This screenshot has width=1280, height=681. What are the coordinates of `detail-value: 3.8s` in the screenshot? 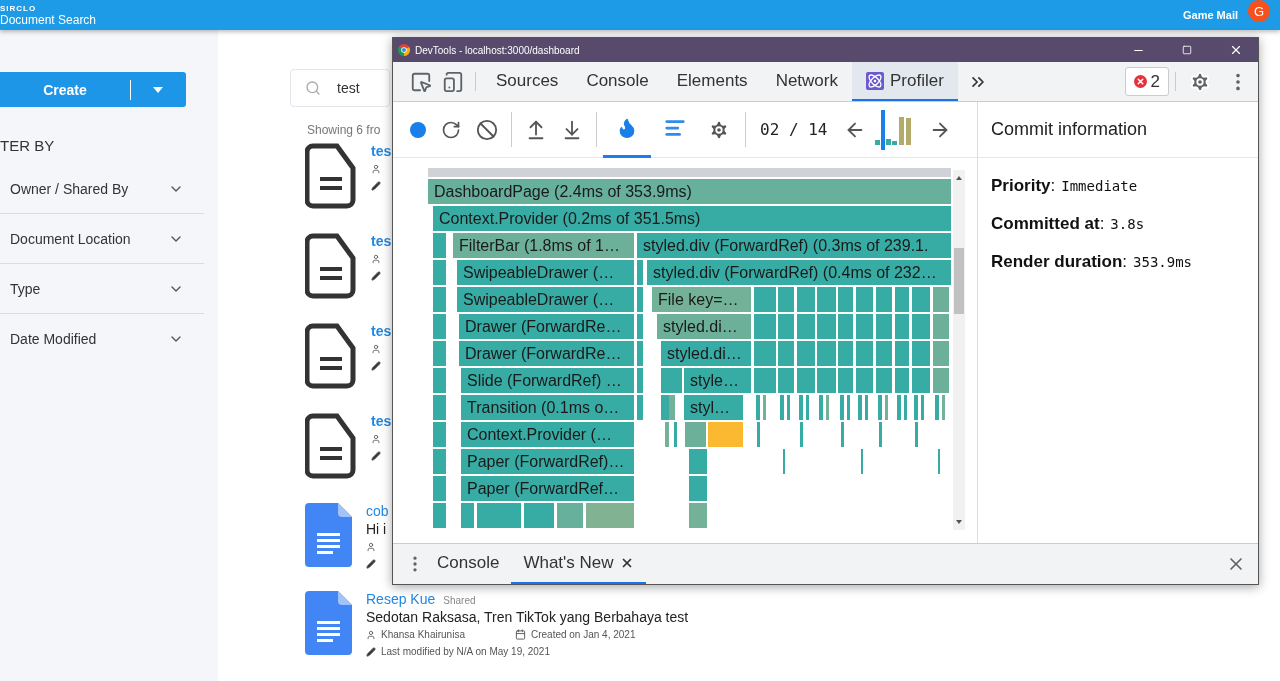 It's located at (1127, 224).